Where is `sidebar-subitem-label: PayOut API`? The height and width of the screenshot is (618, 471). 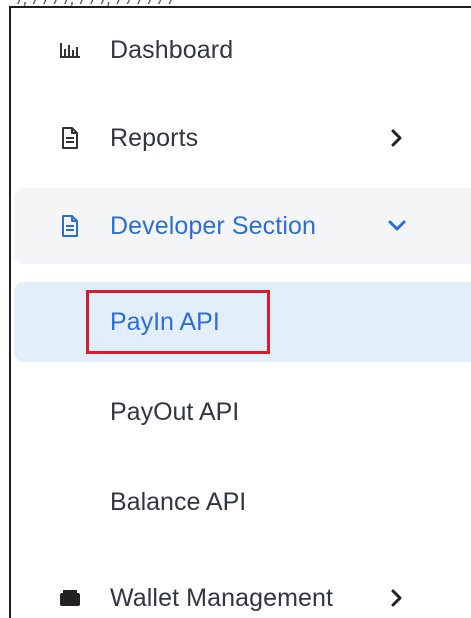
sidebar-subitem-label: PayOut API is located at coordinates (175, 411).